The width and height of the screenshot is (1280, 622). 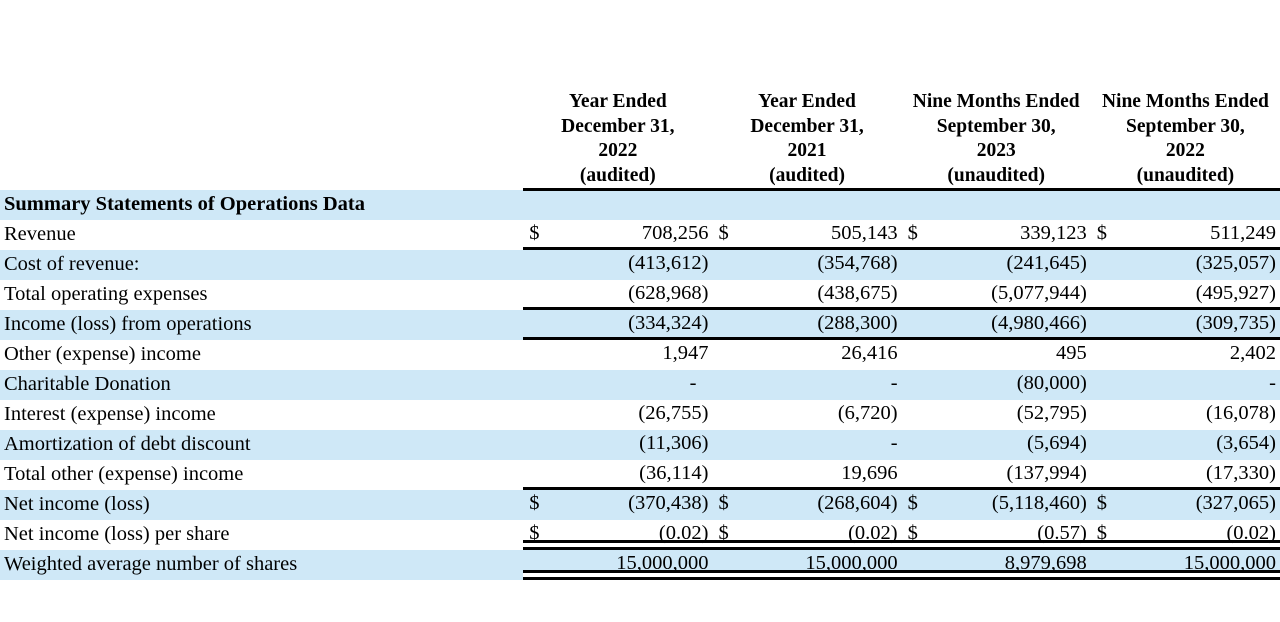 What do you see at coordinates (635, 475) in the screenshot?
I see `row-value: (36,114)` at bounding box center [635, 475].